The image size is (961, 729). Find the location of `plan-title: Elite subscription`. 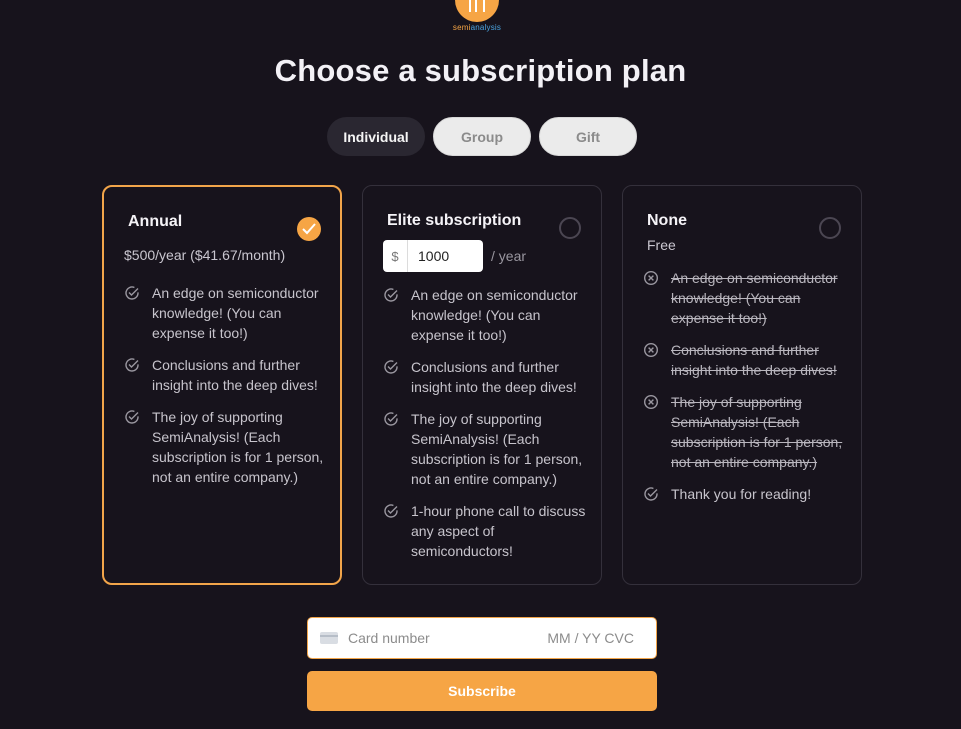

plan-title: Elite subscription is located at coordinates (454, 220).